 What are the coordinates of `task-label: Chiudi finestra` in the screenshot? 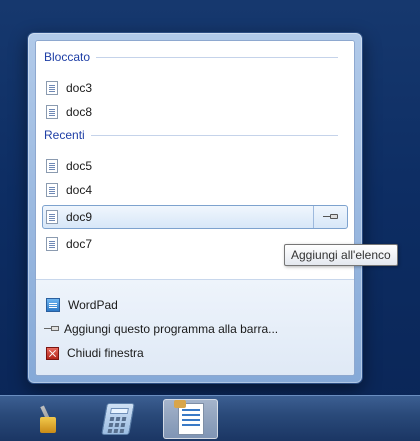 It's located at (105, 353).